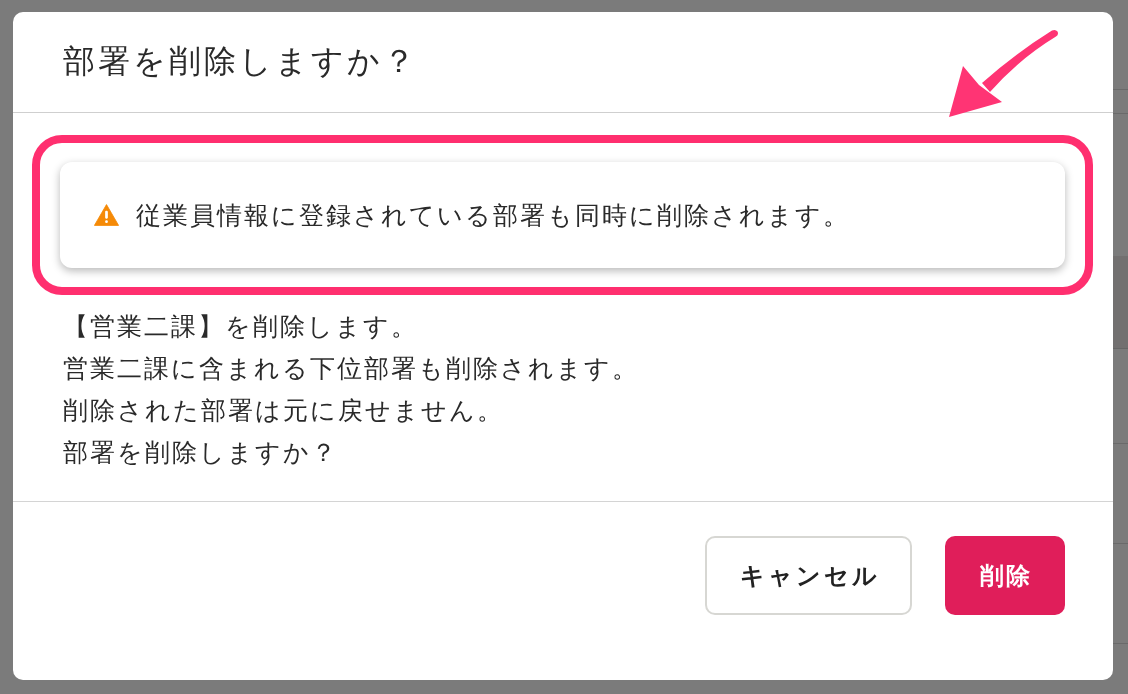 The image size is (1128, 694). Describe the element at coordinates (106, 215) in the screenshot. I see `warning-icon` at that location.